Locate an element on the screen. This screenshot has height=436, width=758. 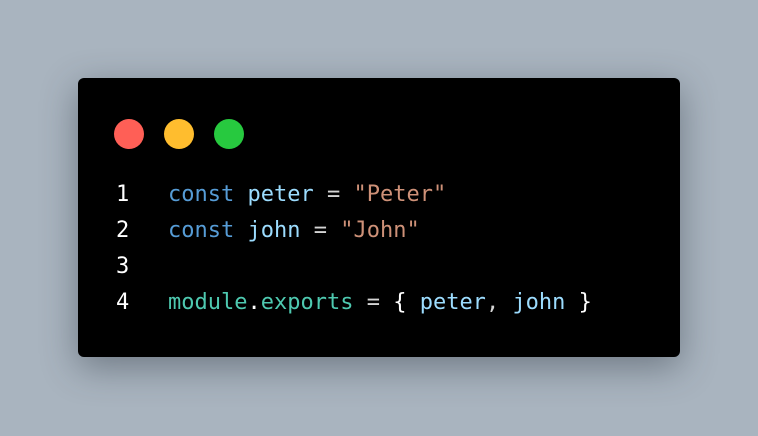
code-token: , is located at coordinates (499, 302).